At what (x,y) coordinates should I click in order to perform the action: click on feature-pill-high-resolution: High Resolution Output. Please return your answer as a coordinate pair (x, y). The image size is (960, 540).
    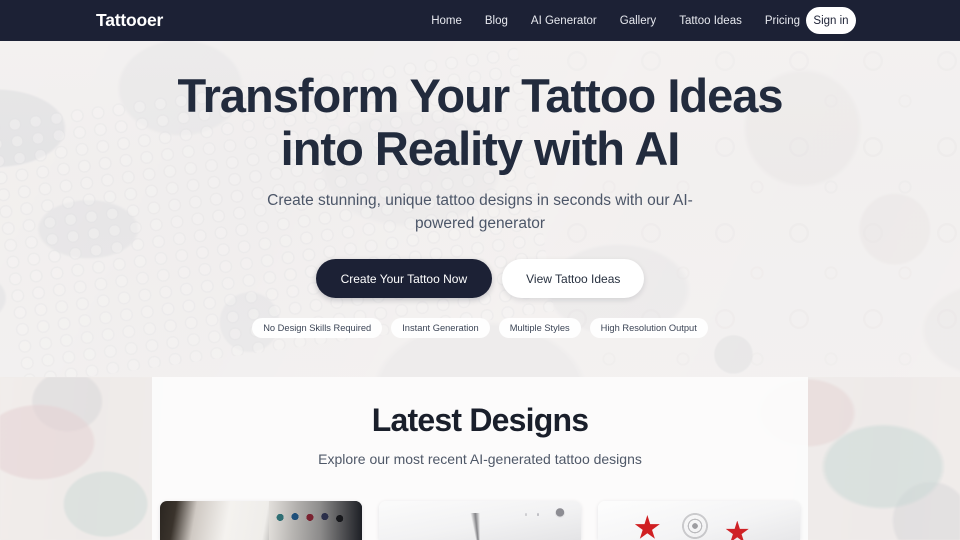
    Looking at the image, I should click on (648, 328).